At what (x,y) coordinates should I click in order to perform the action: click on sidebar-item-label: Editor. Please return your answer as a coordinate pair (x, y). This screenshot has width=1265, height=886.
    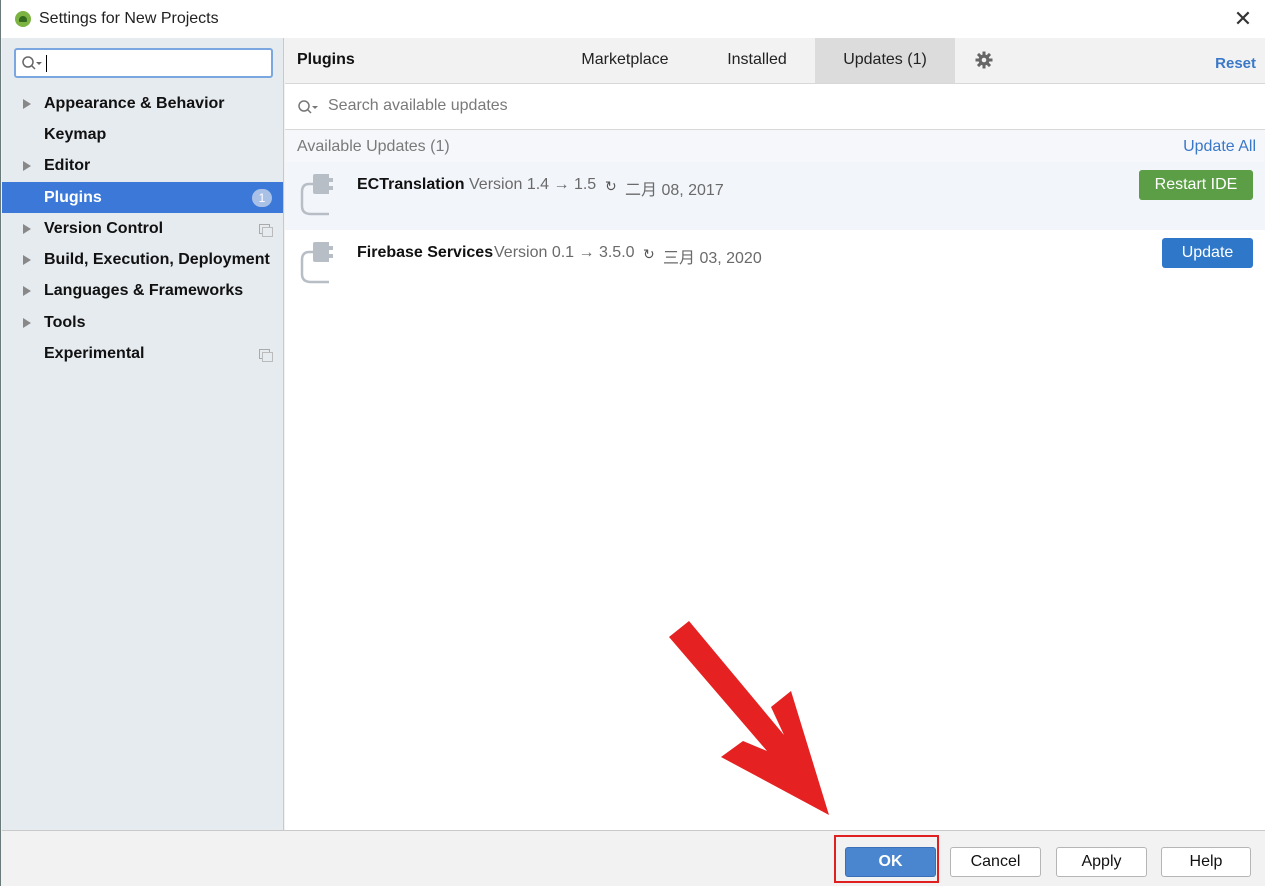
    Looking at the image, I should click on (67, 166).